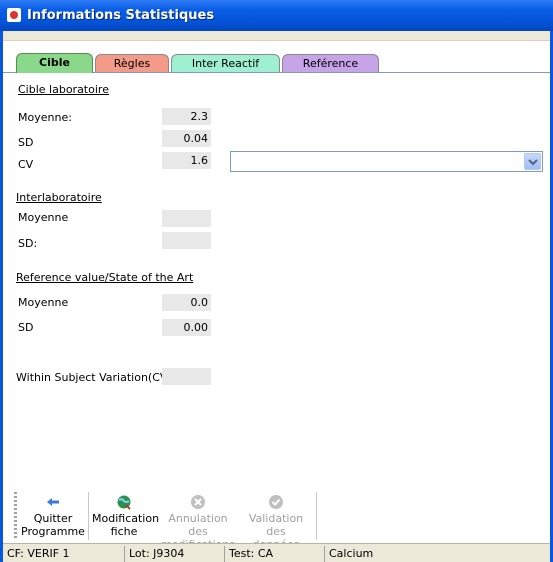 This screenshot has width=553, height=562. What do you see at coordinates (276, 15) in the screenshot?
I see `title-bar: Informations Statistiques` at bounding box center [276, 15].